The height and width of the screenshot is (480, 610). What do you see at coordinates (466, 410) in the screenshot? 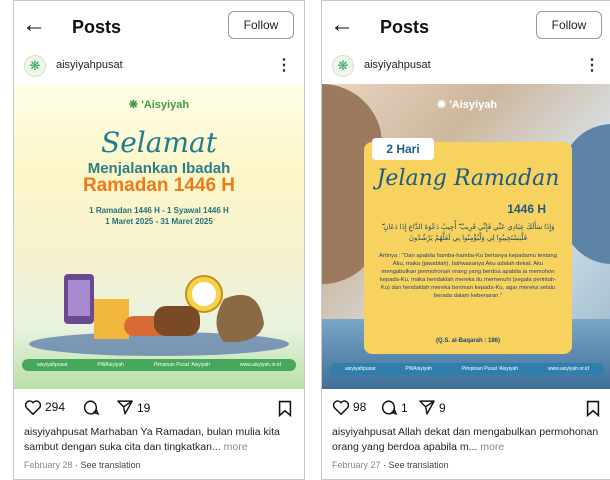
I see `action-bar: 98 1 9` at bounding box center [466, 410].